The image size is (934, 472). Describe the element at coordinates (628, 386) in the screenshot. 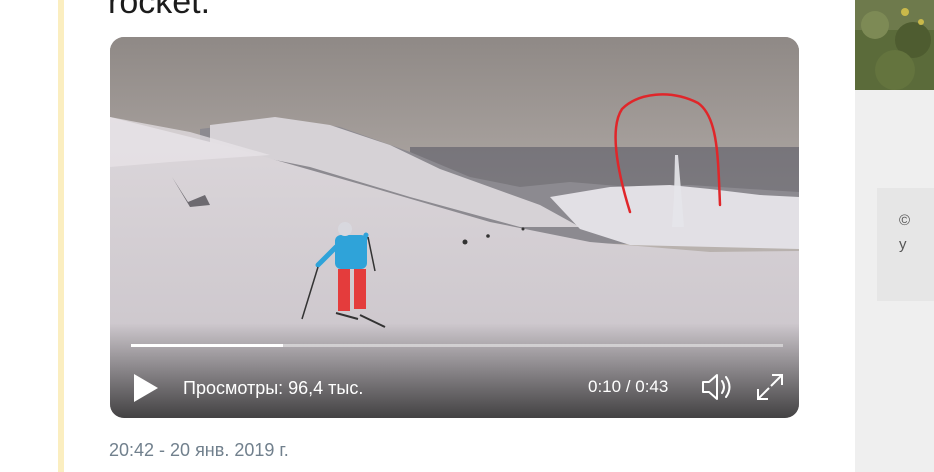

I see `time-display: 0:10 / 0:43` at that location.